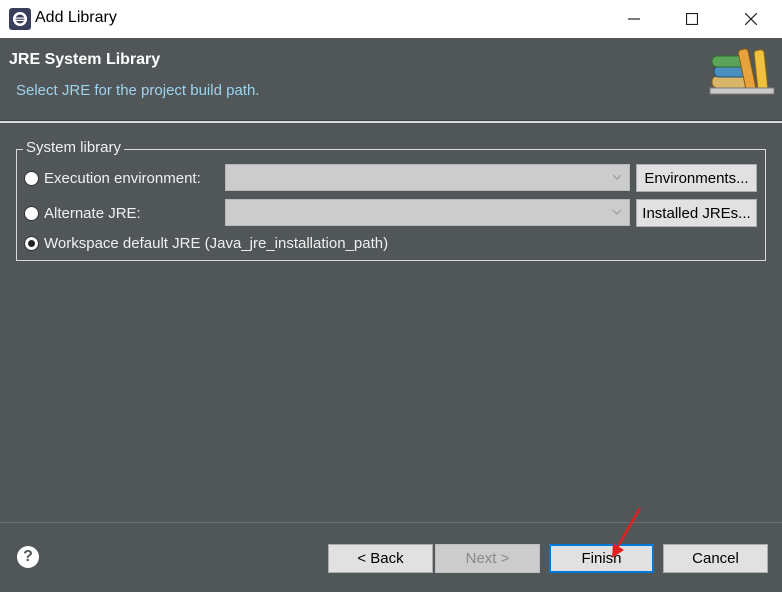 The width and height of the screenshot is (782, 592). I want to click on annotation-arrow-icon, so click(627, 532).